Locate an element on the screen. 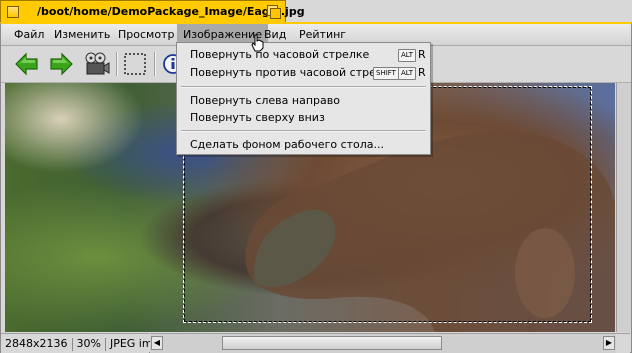 The width and height of the screenshot is (632, 353). menu-edit: Изменить is located at coordinates (82, 34).